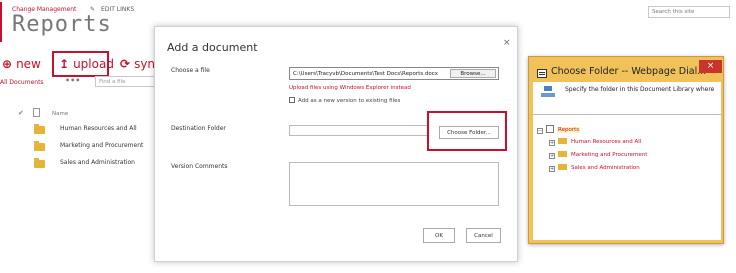  I want to click on document-type-icon, so click(36, 112).